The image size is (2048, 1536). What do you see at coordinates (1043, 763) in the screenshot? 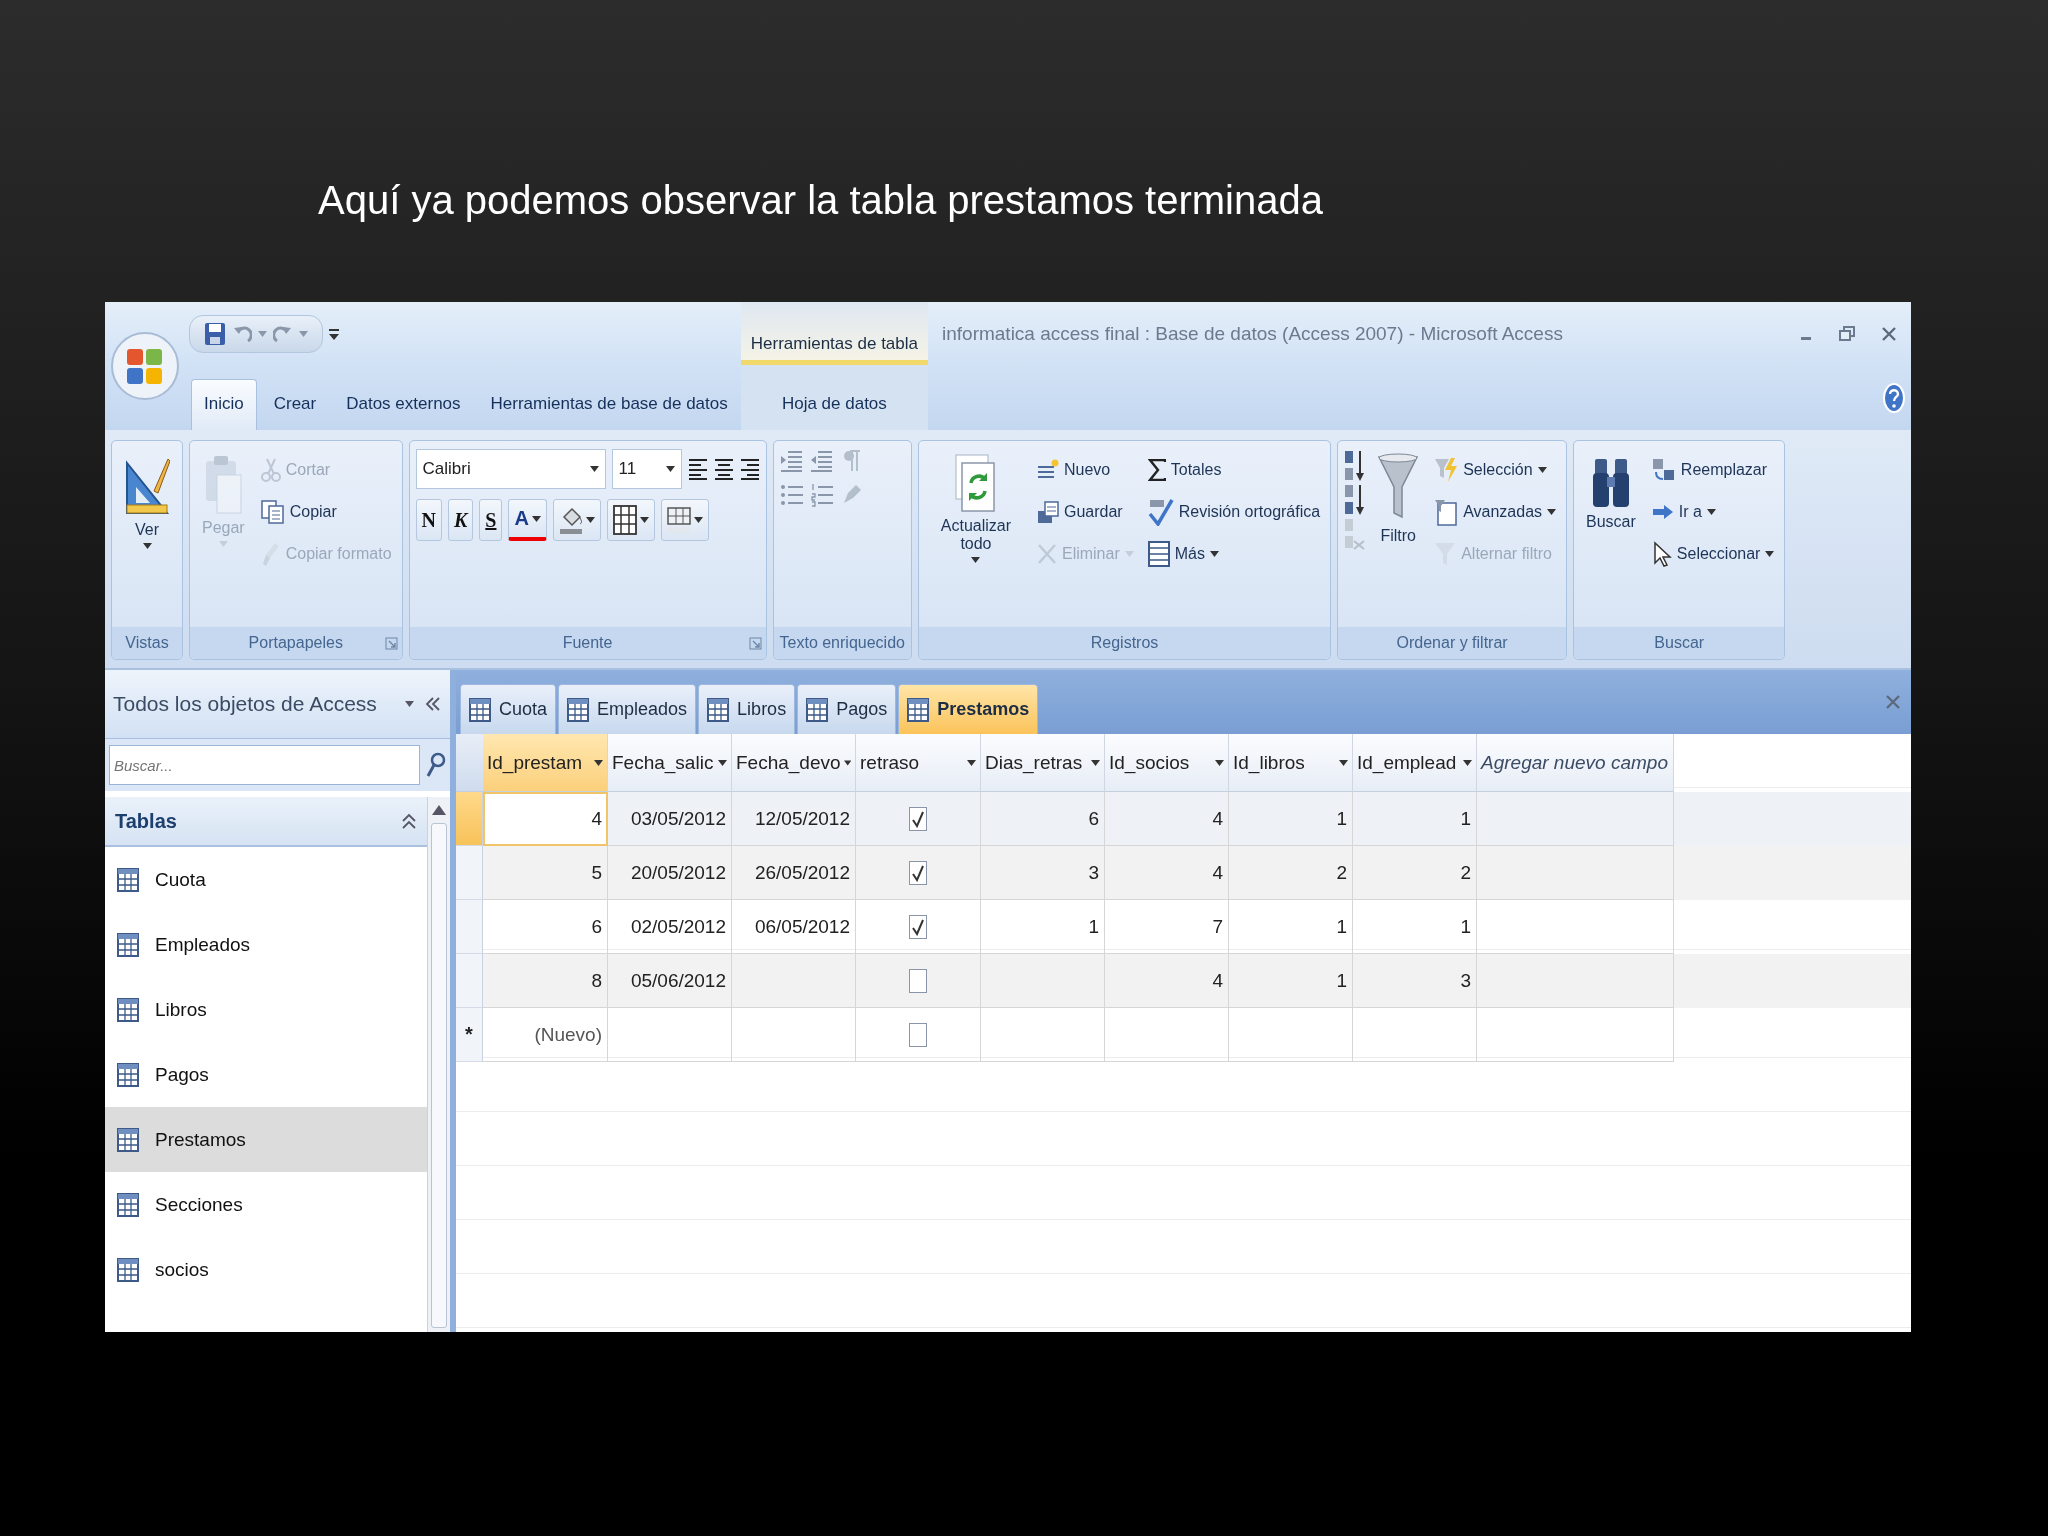
I see `column-header: Dias_retras` at bounding box center [1043, 763].